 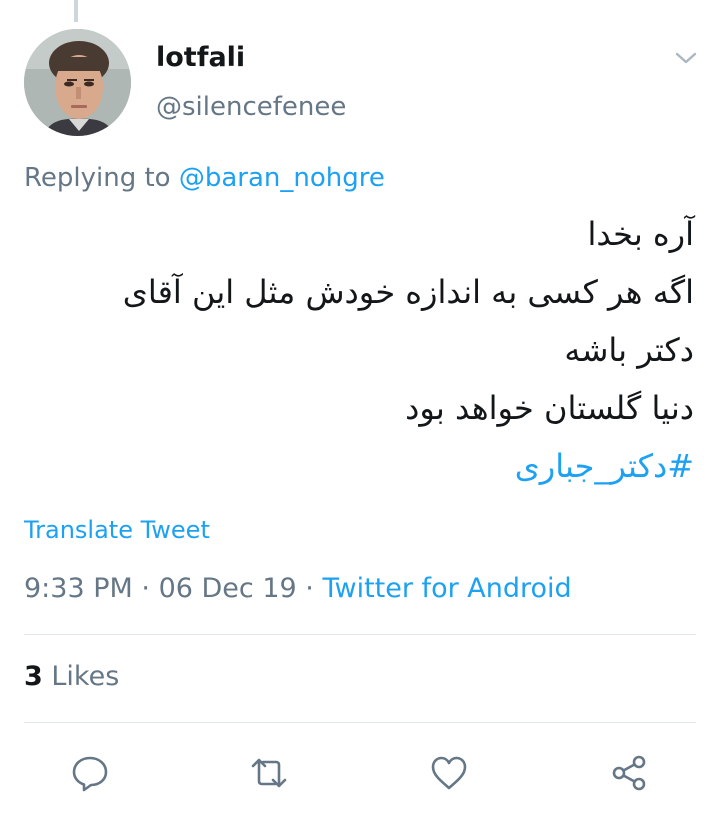 What do you see at coordinates (446, 588) in the screenshot?
I see `tweet-source-link: Twitter for Android` at bounding box center [446, 588].